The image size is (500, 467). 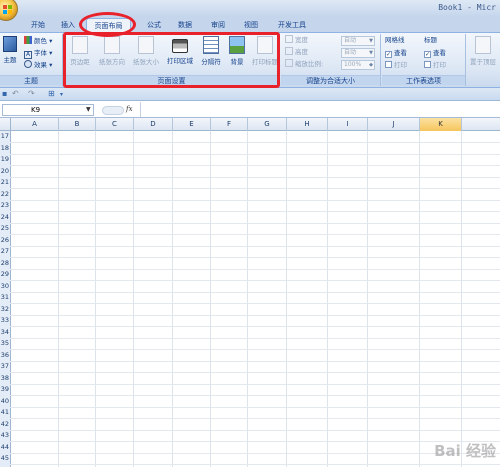 I want to click on row-header-37: 37, so click(x=5, y=366).